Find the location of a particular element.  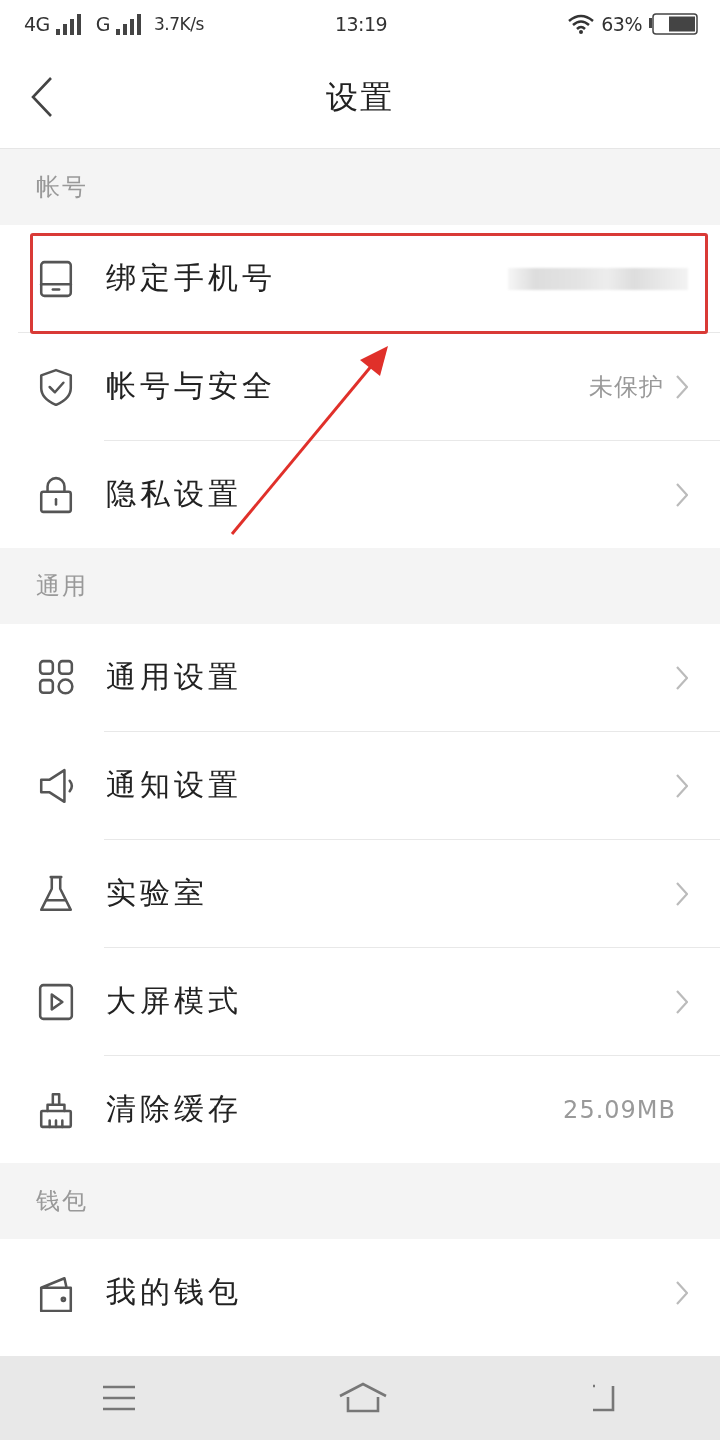

row-label: 帐号与安全 is located at coordinates (191, 386).